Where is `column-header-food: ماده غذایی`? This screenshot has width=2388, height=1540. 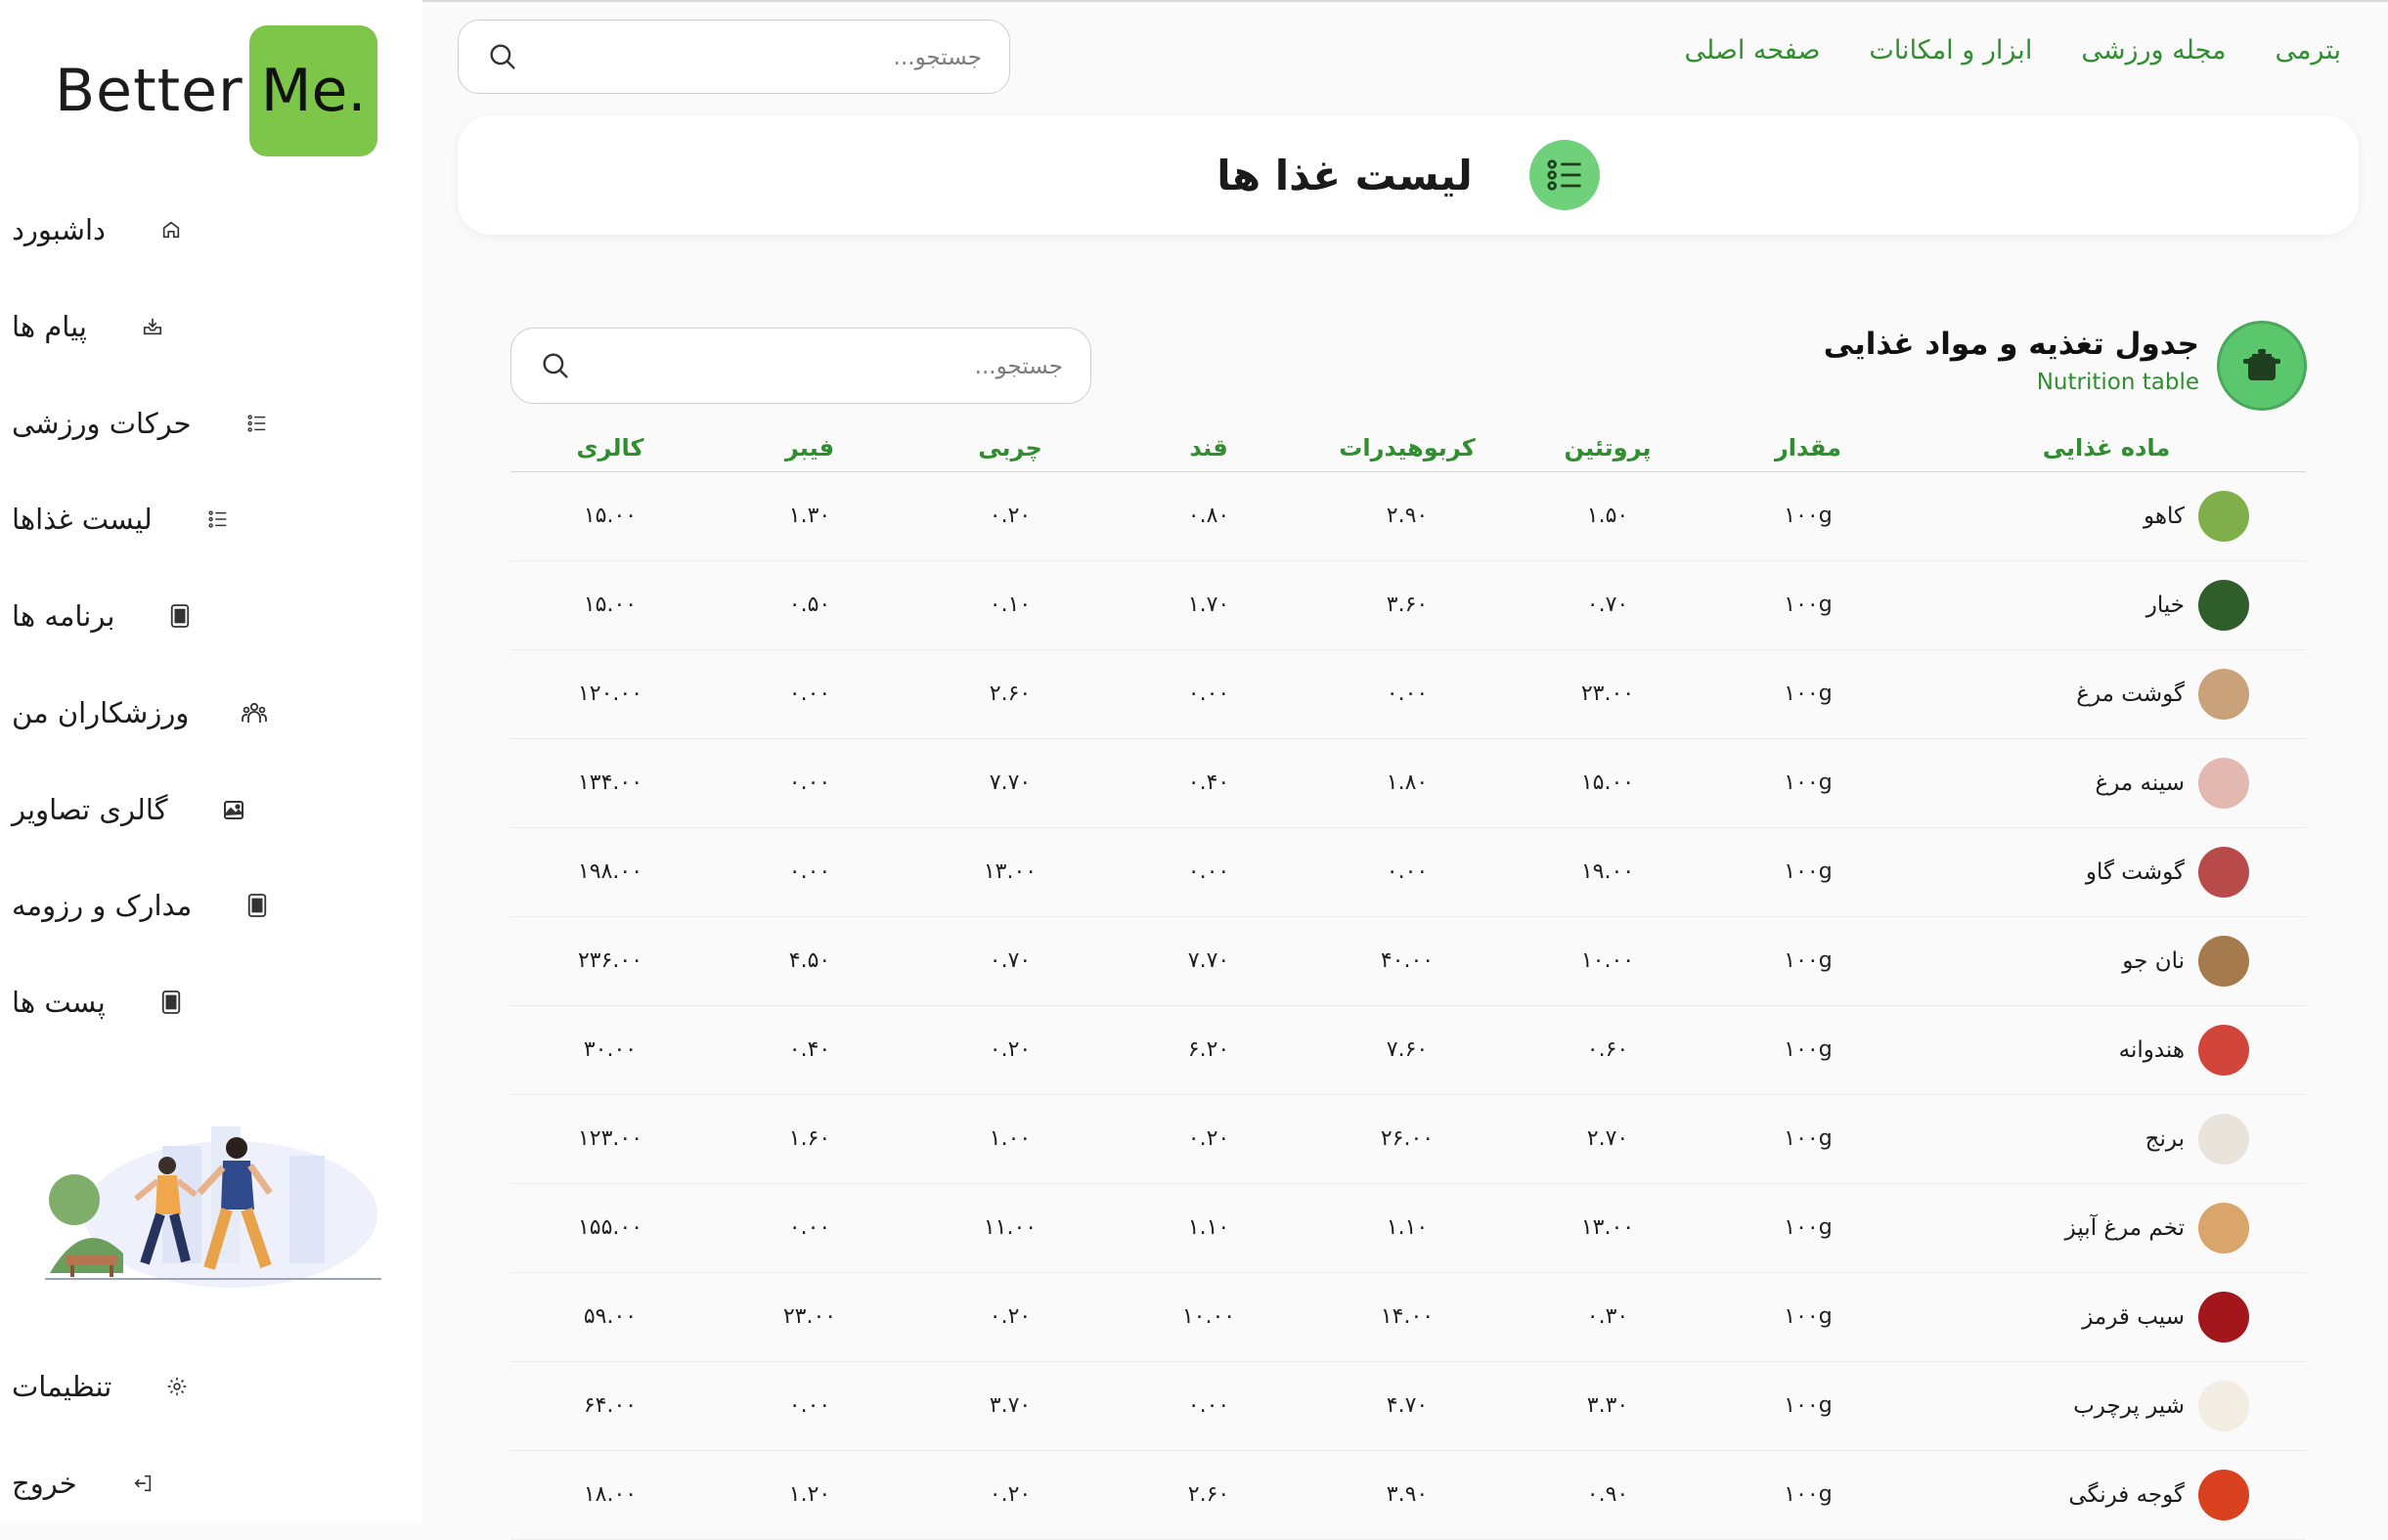
column-header-food: ماده غذایی is located at coordinates (2107, 448).